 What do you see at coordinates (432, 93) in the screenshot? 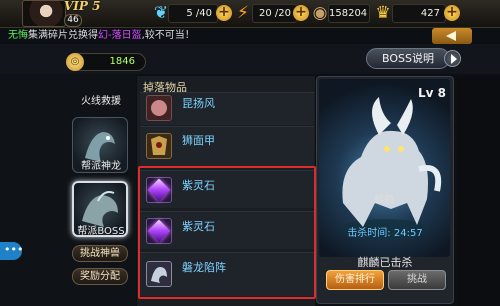
I see `boss-level: Lv 8` at bounding box center [432, 93].